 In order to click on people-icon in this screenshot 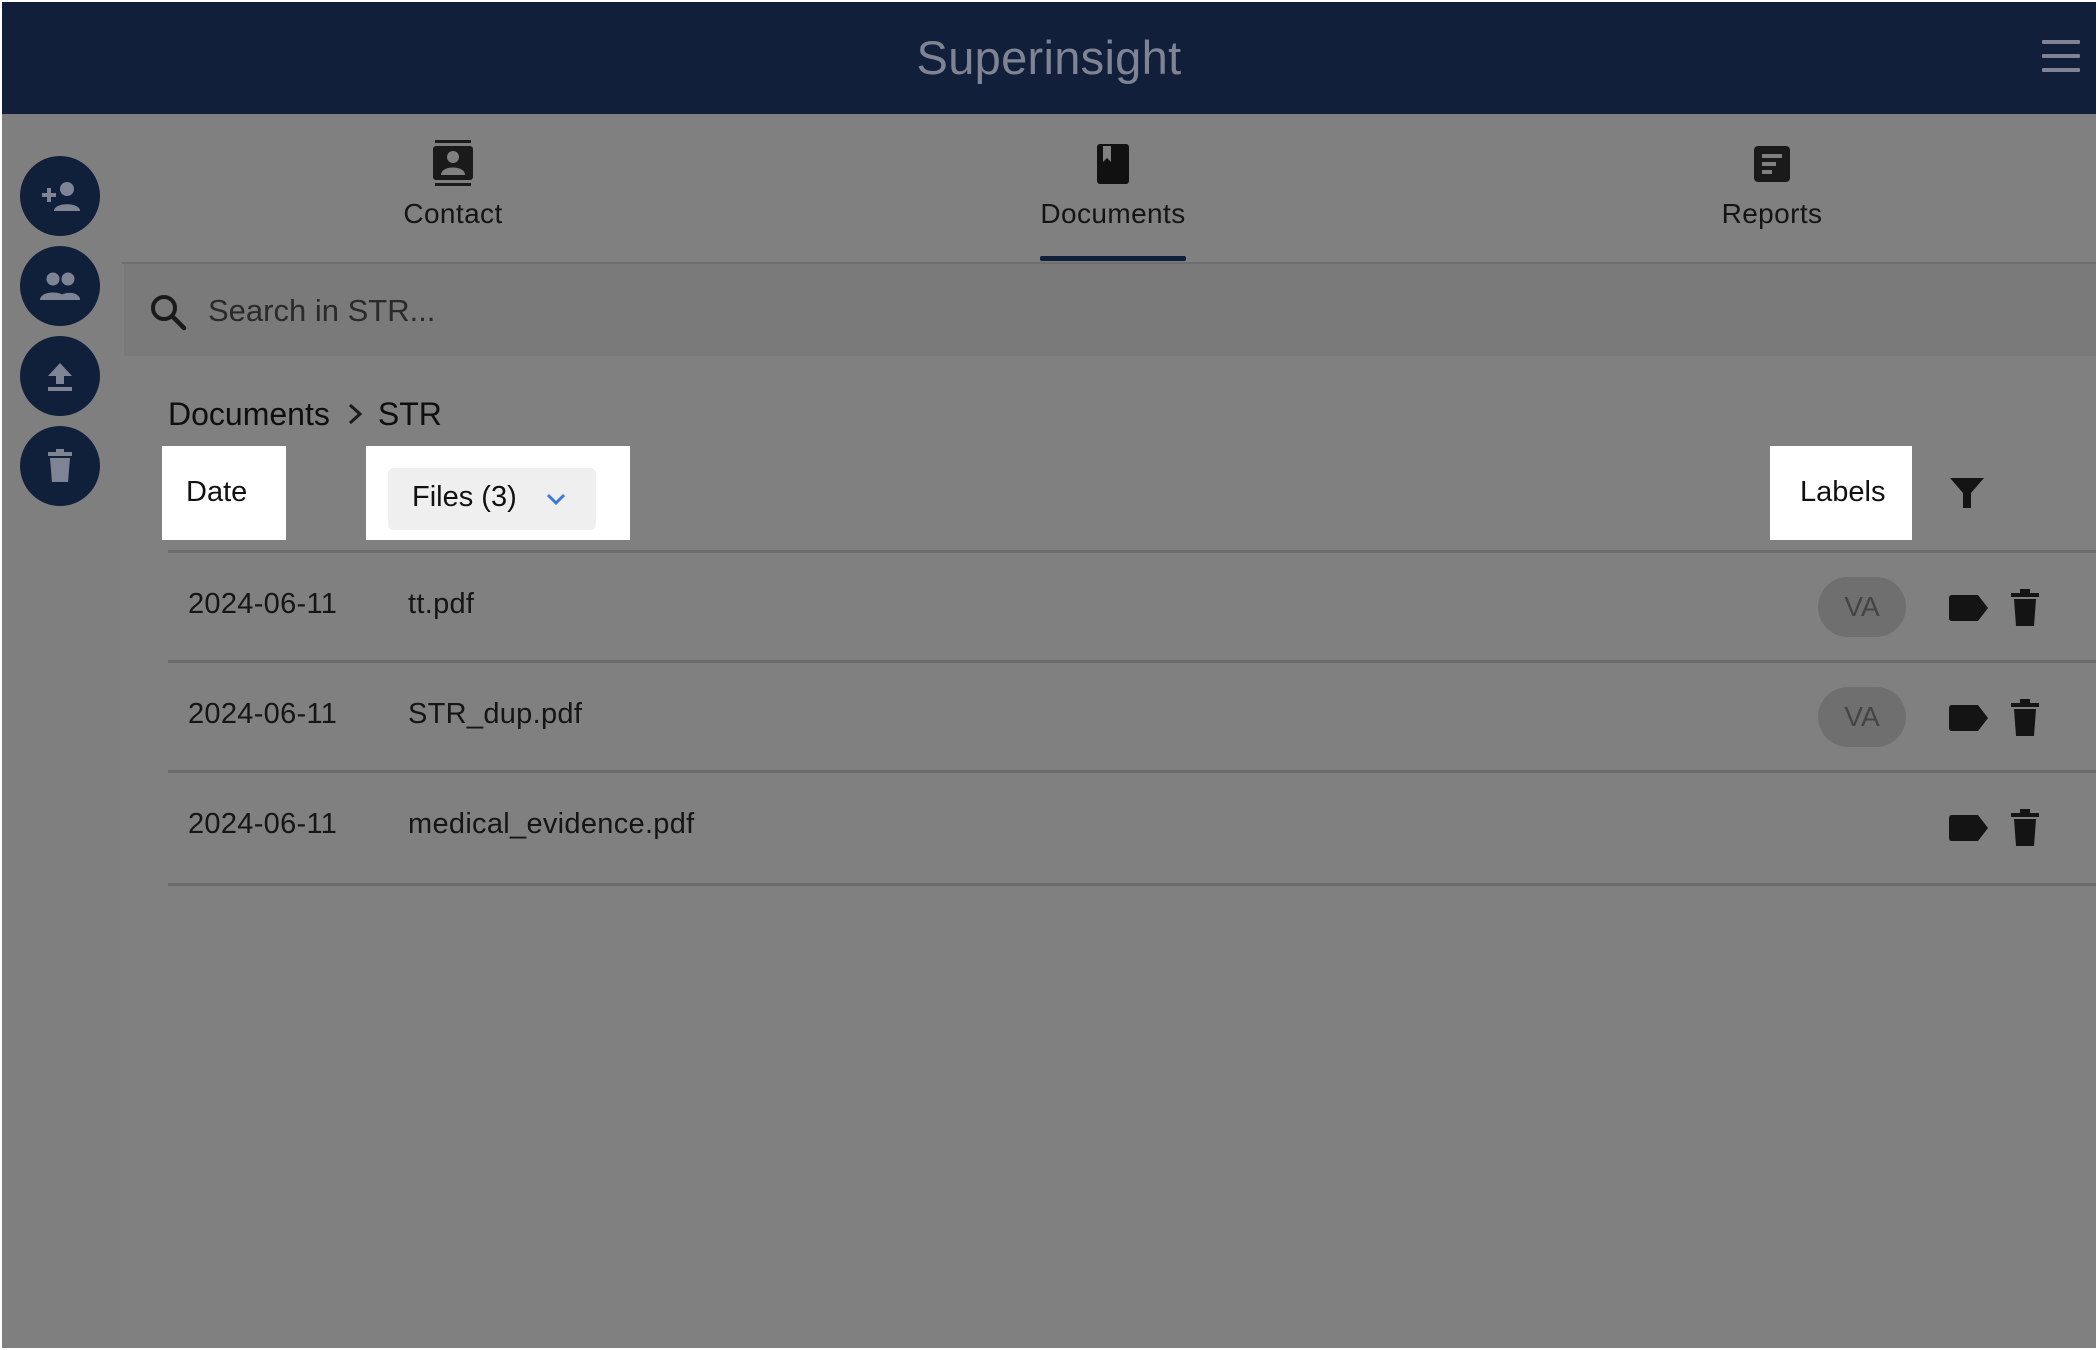, I will do `click(60, 286)`.